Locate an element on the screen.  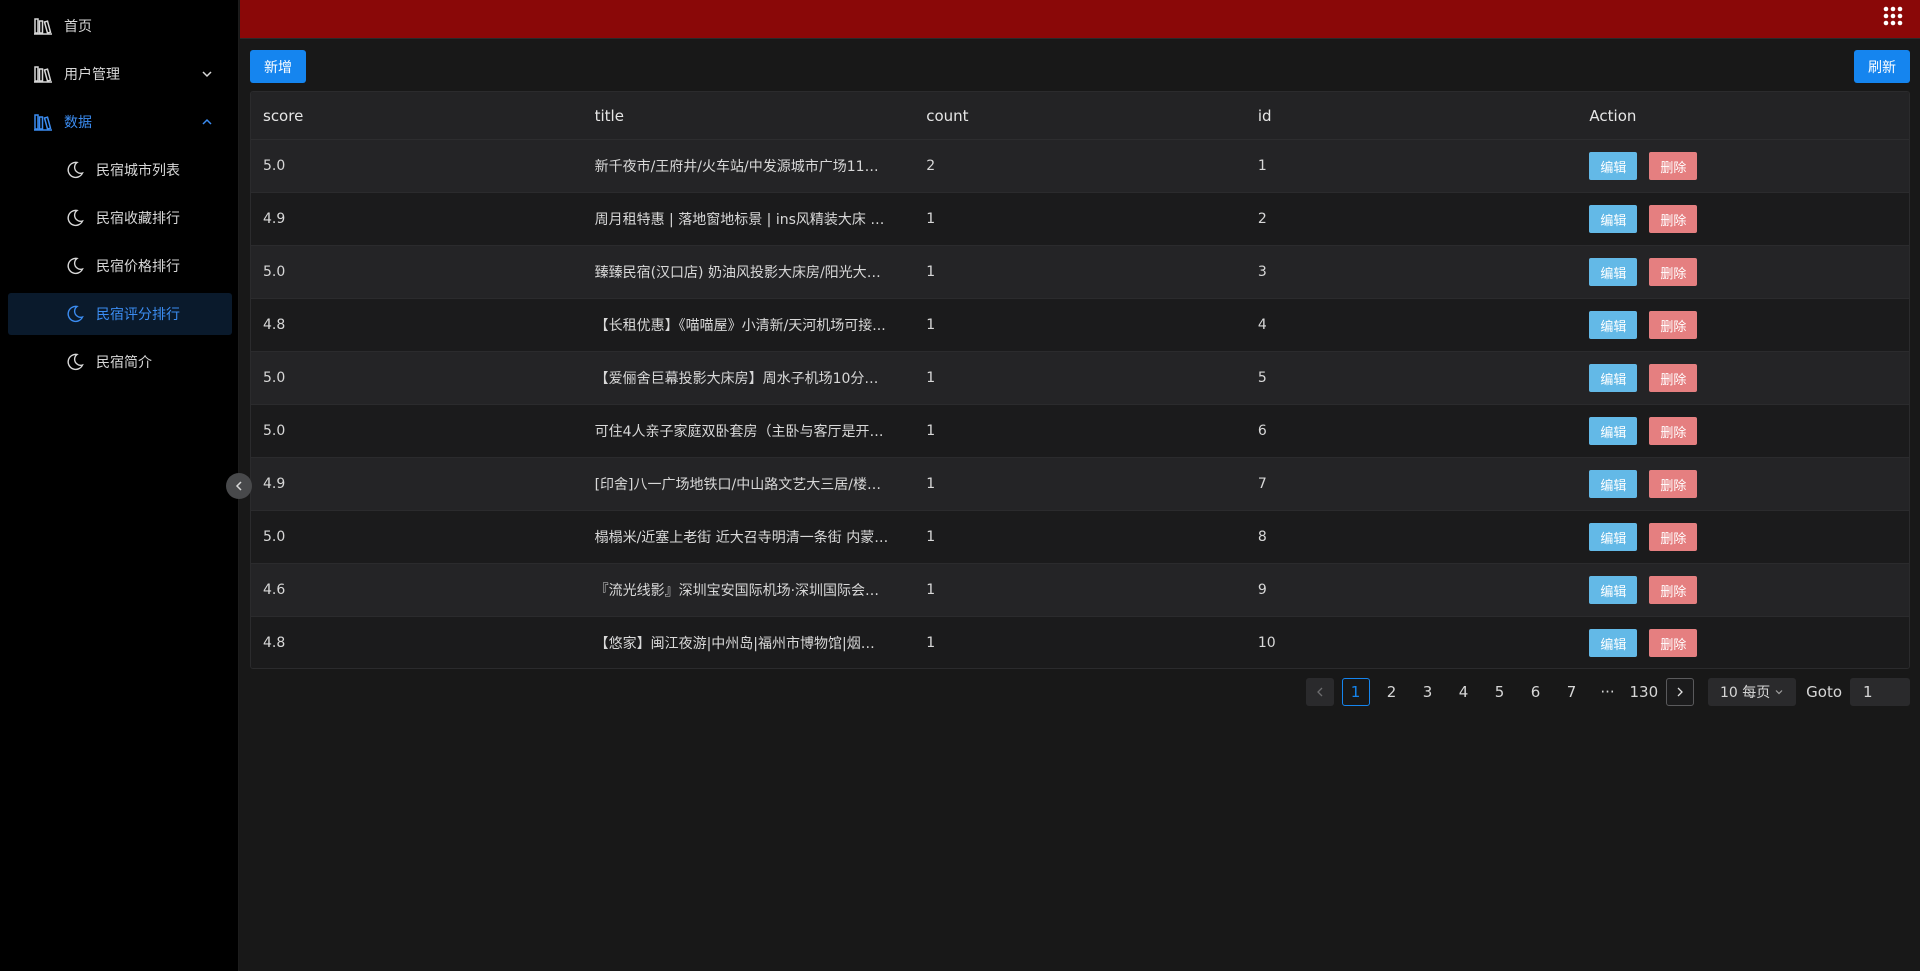
table-row: 5.0 【爱俪舍巨幕投影大床房】周水子机场10分钟，... 1 5 编辑 删除 is located at coordinates (1080, 378).